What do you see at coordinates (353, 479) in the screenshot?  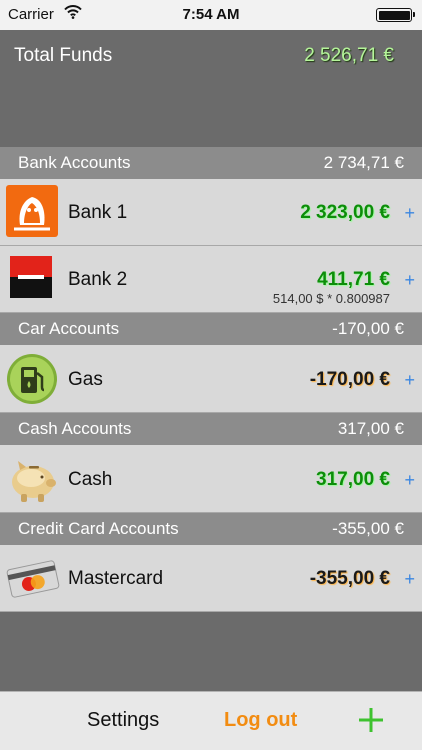 I see `account-amount: 317,00 €` at bounding box center [353, 479].